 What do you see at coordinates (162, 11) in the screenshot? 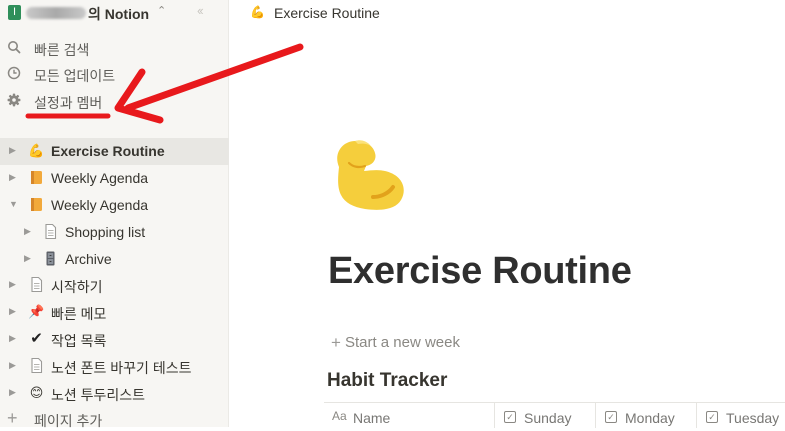
I see `chevron-updown-icon: ⌃` at bounding box center [162, 11].